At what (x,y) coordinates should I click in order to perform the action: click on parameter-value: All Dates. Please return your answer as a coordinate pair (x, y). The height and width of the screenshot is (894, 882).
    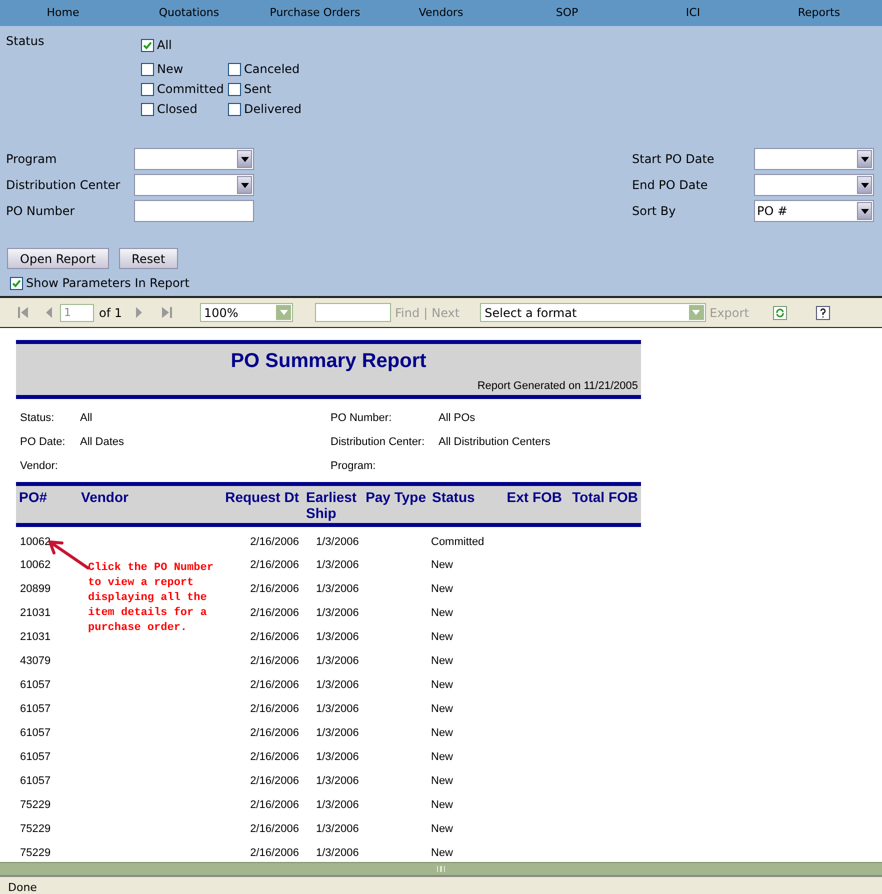
    Looking at the image, I should click on (102, 441).